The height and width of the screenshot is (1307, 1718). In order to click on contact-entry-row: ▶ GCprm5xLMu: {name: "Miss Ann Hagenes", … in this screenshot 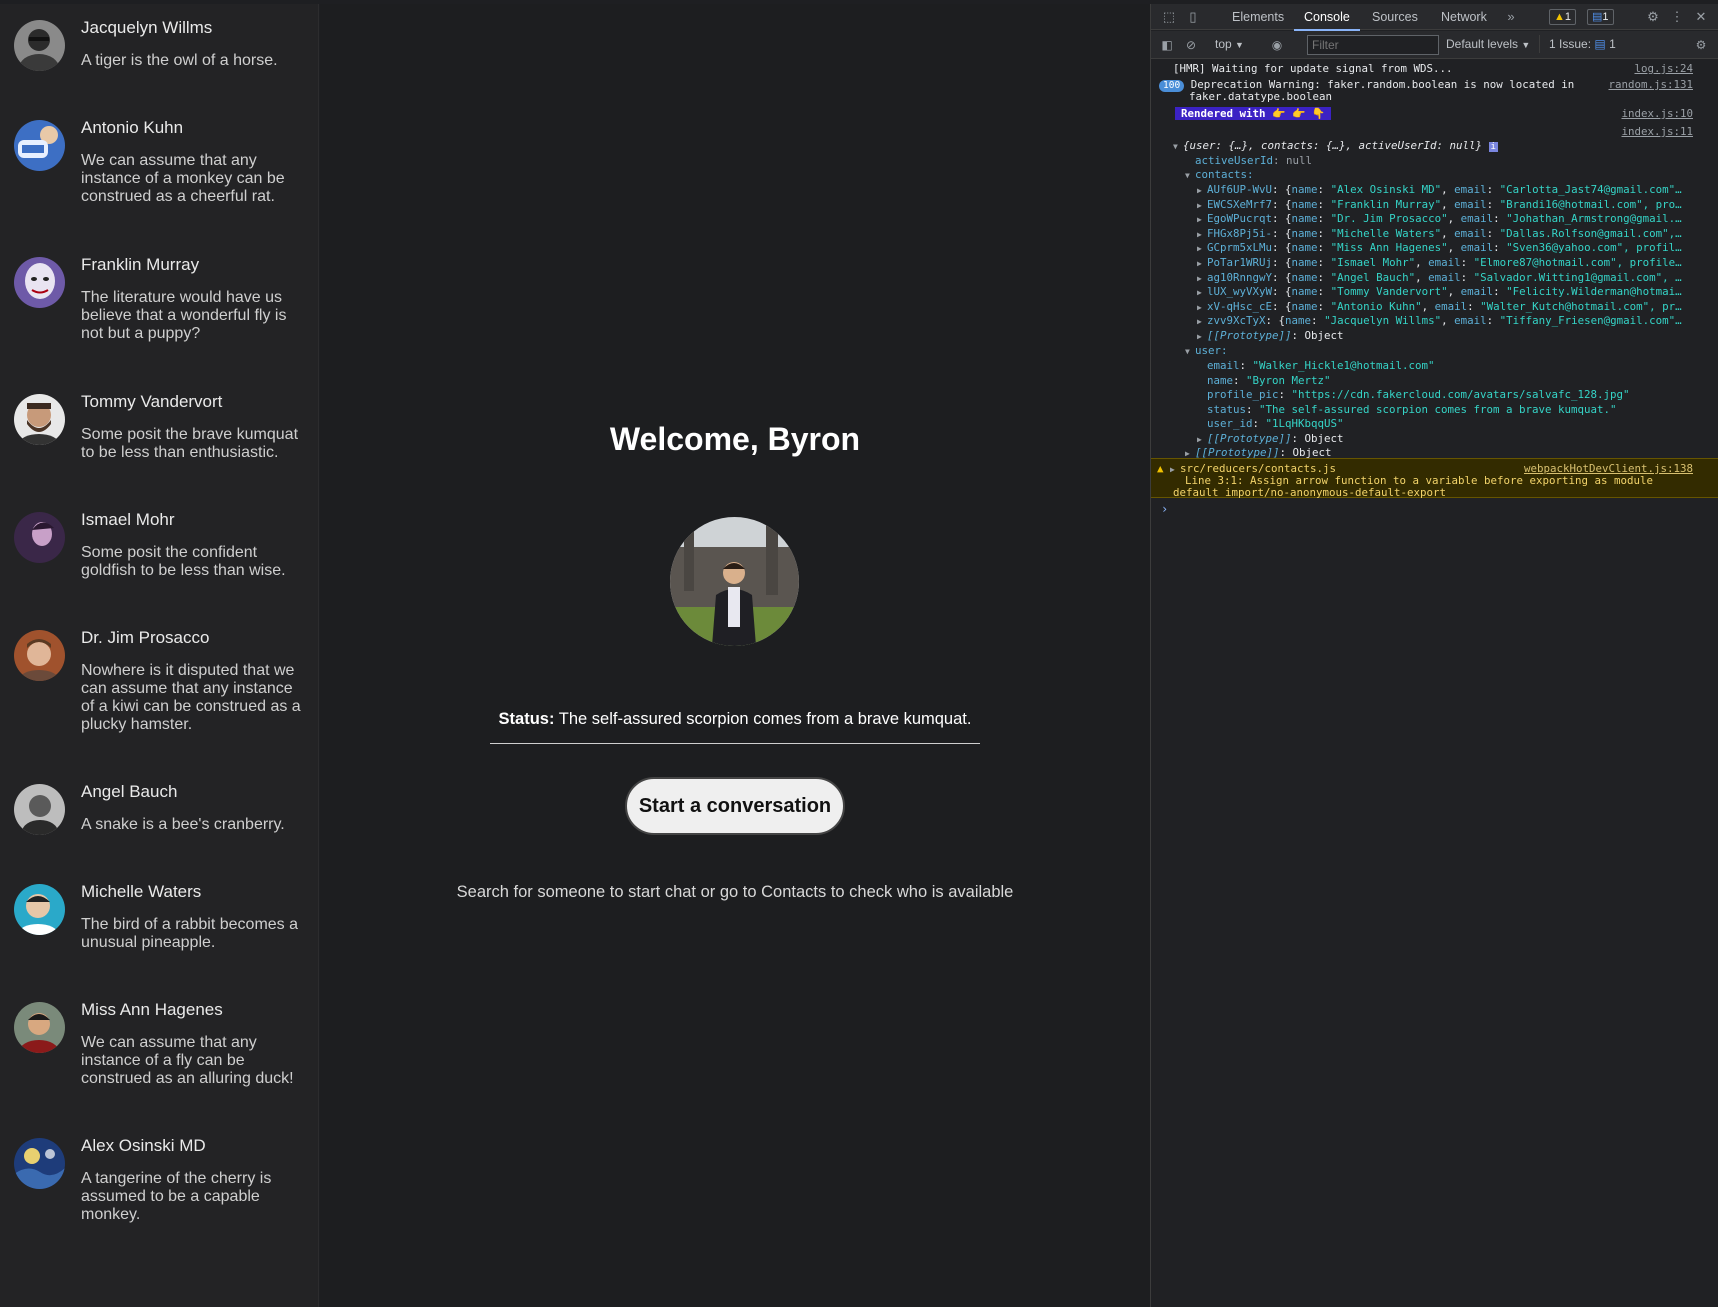, I will do `click(1457, 247)`.